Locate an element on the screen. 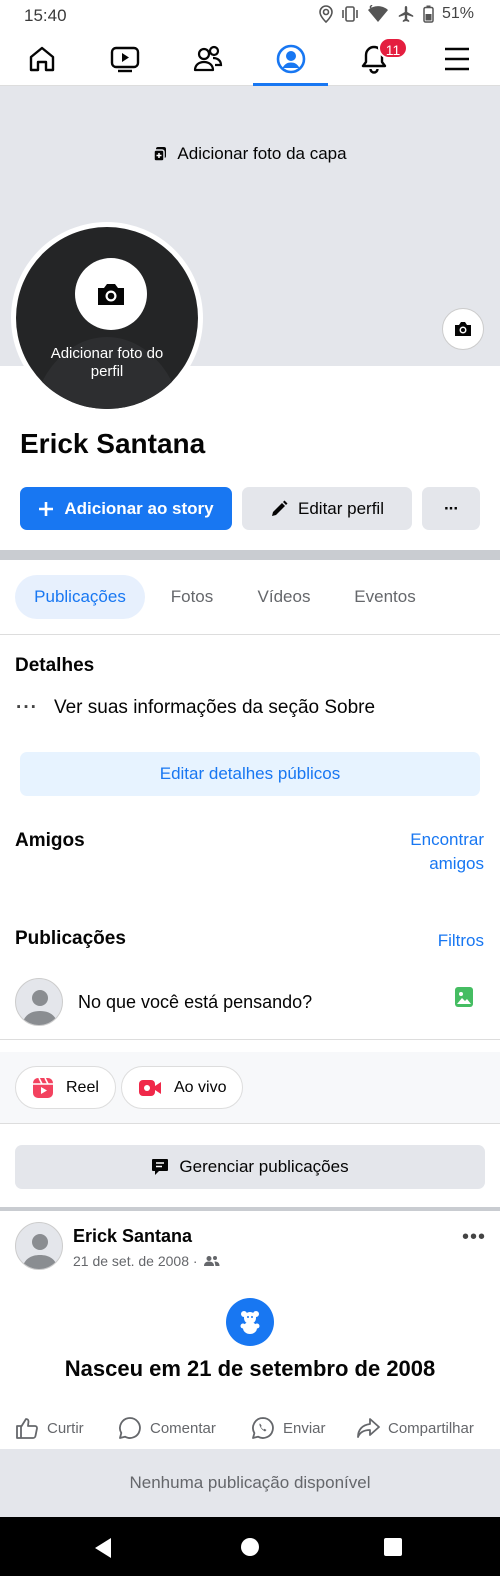  life-event-icon is located at coordinates (250, 1322).